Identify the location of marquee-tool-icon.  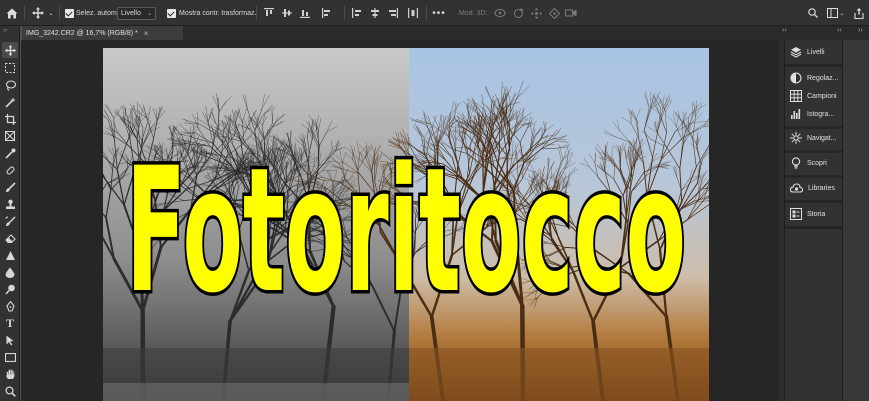
(10, 68).